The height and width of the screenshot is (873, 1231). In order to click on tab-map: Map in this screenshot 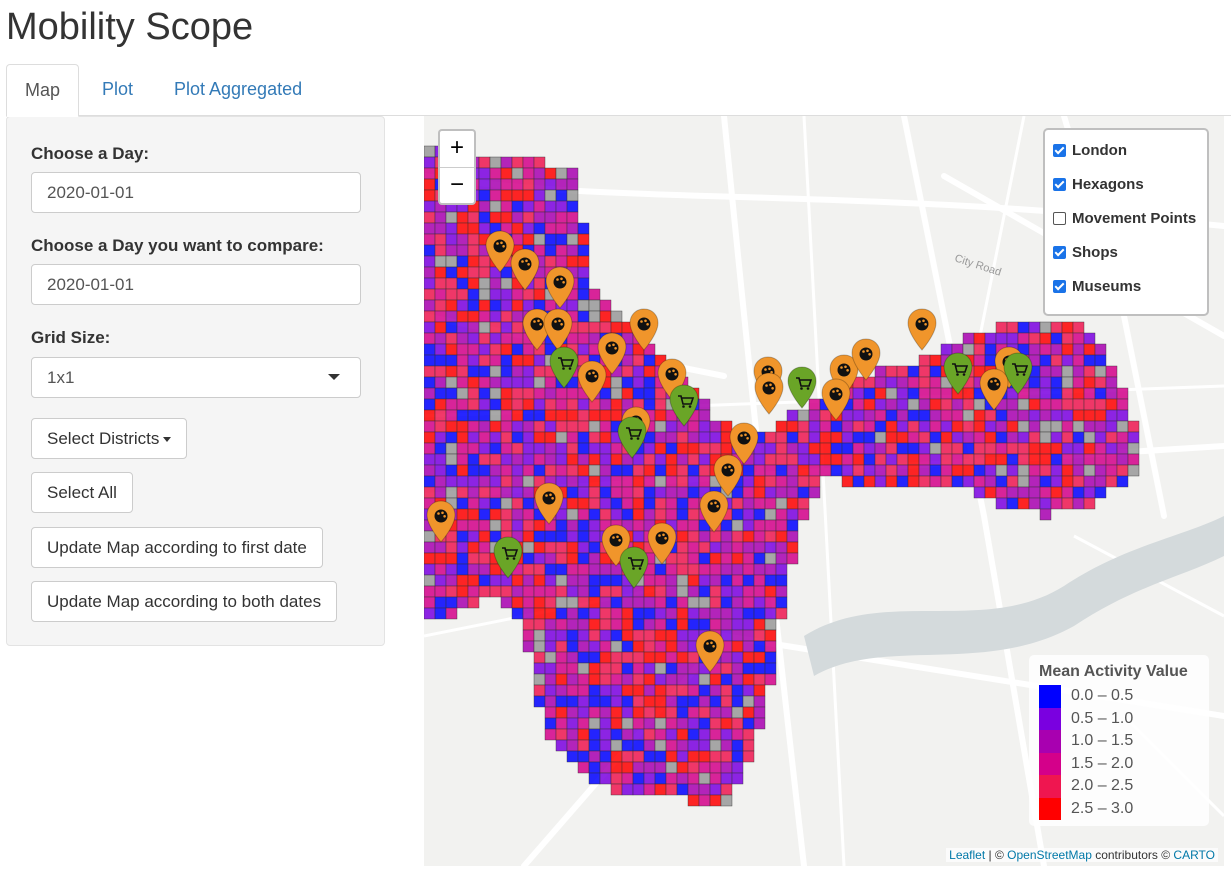, I will do `click(43, 90)`.